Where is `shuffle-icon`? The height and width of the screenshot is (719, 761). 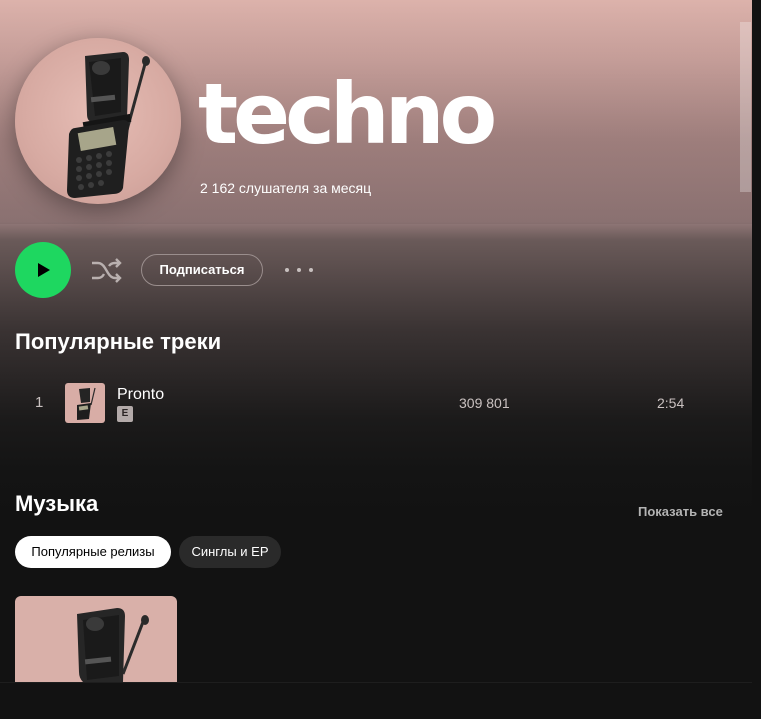
shuffle-icon is located at coordinates (107, 270).